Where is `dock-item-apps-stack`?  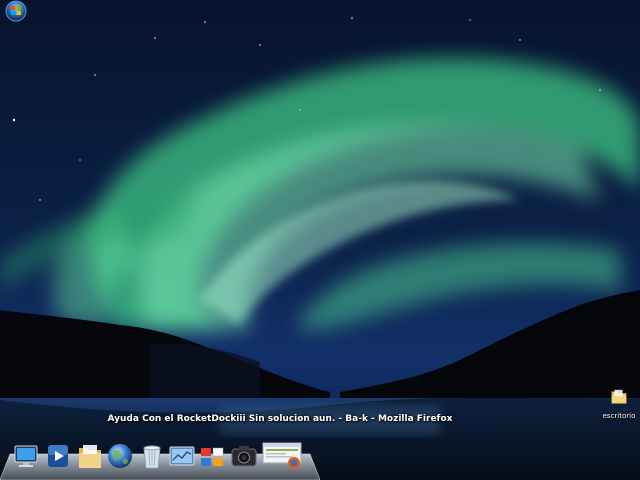 dock-item-apps-stack is located at coordinates (212, 456).